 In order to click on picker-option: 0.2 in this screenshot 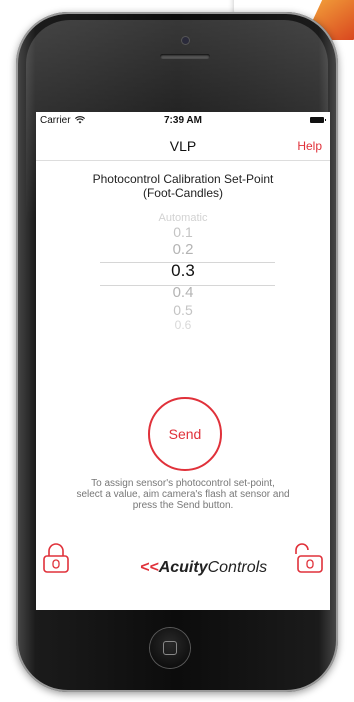, I will do `click(183, 249)`.